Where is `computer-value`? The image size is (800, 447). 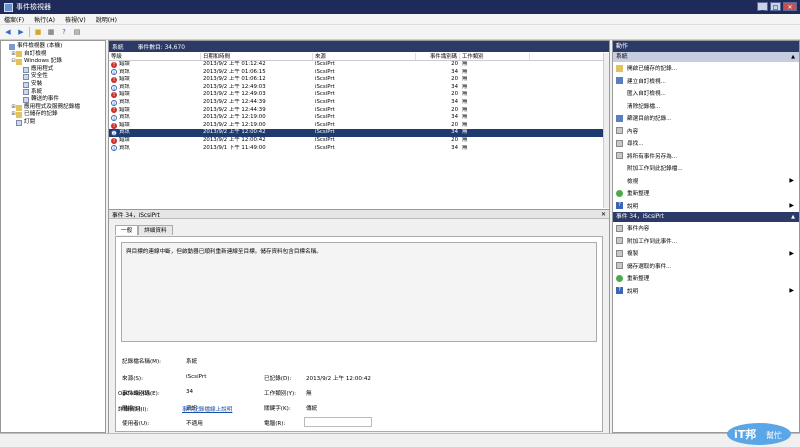
computer-value is located at coordinates (338, 422).